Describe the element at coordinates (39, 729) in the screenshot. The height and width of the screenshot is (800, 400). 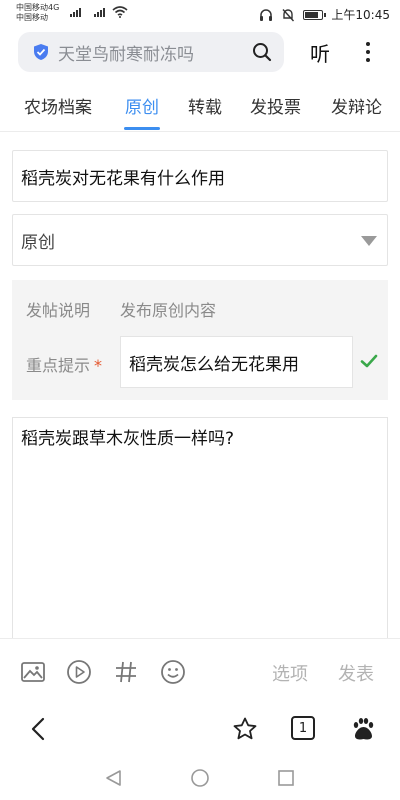
I see `back-icon` at that location.